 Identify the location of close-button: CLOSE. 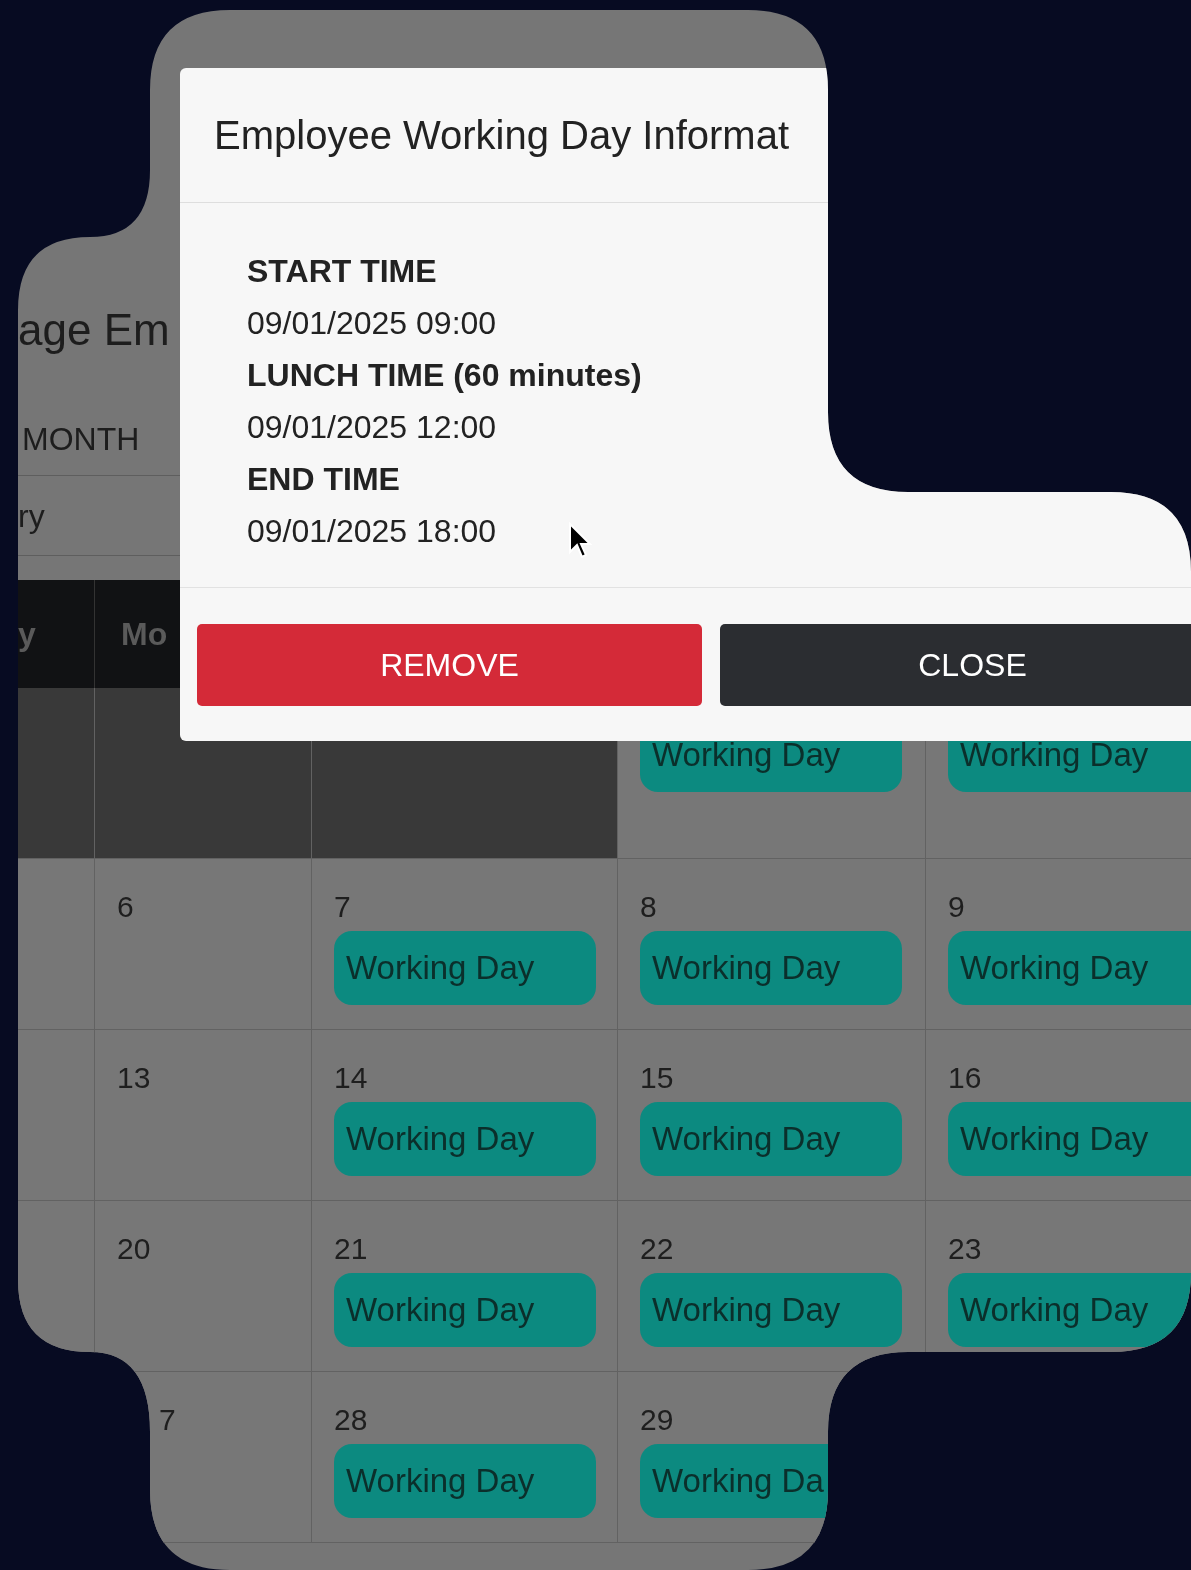
(955, 665).